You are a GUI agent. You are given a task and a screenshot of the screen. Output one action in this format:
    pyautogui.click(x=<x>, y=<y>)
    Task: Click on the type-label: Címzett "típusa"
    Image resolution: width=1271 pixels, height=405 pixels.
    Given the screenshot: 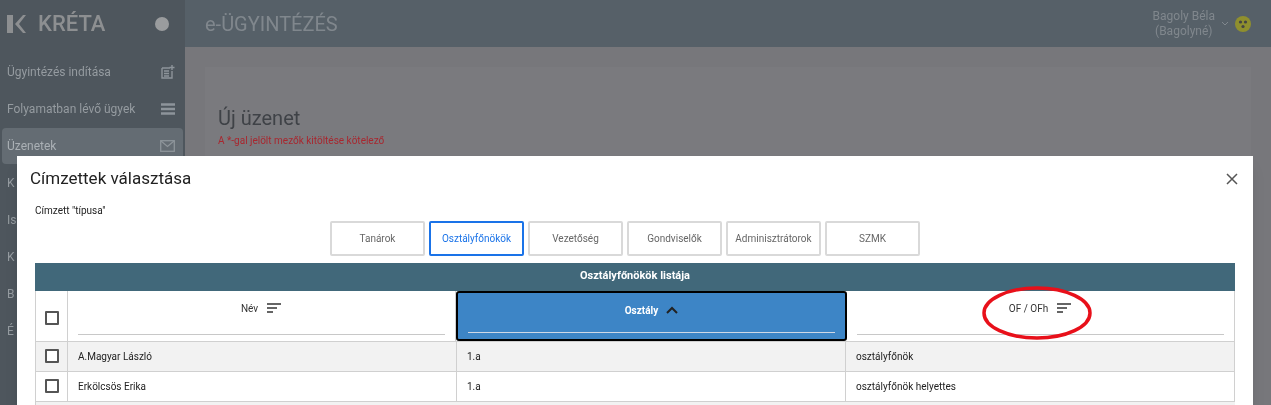 What is the action you would take?
    pyautogui.click(x=70, y=210)
    